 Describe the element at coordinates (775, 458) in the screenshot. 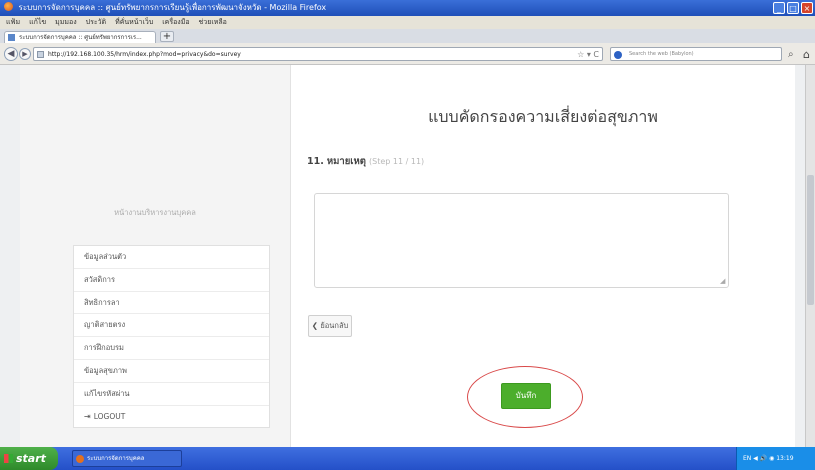

I see `system-tray: EN ◀ 🔊 ◉ 13:19` at that location.